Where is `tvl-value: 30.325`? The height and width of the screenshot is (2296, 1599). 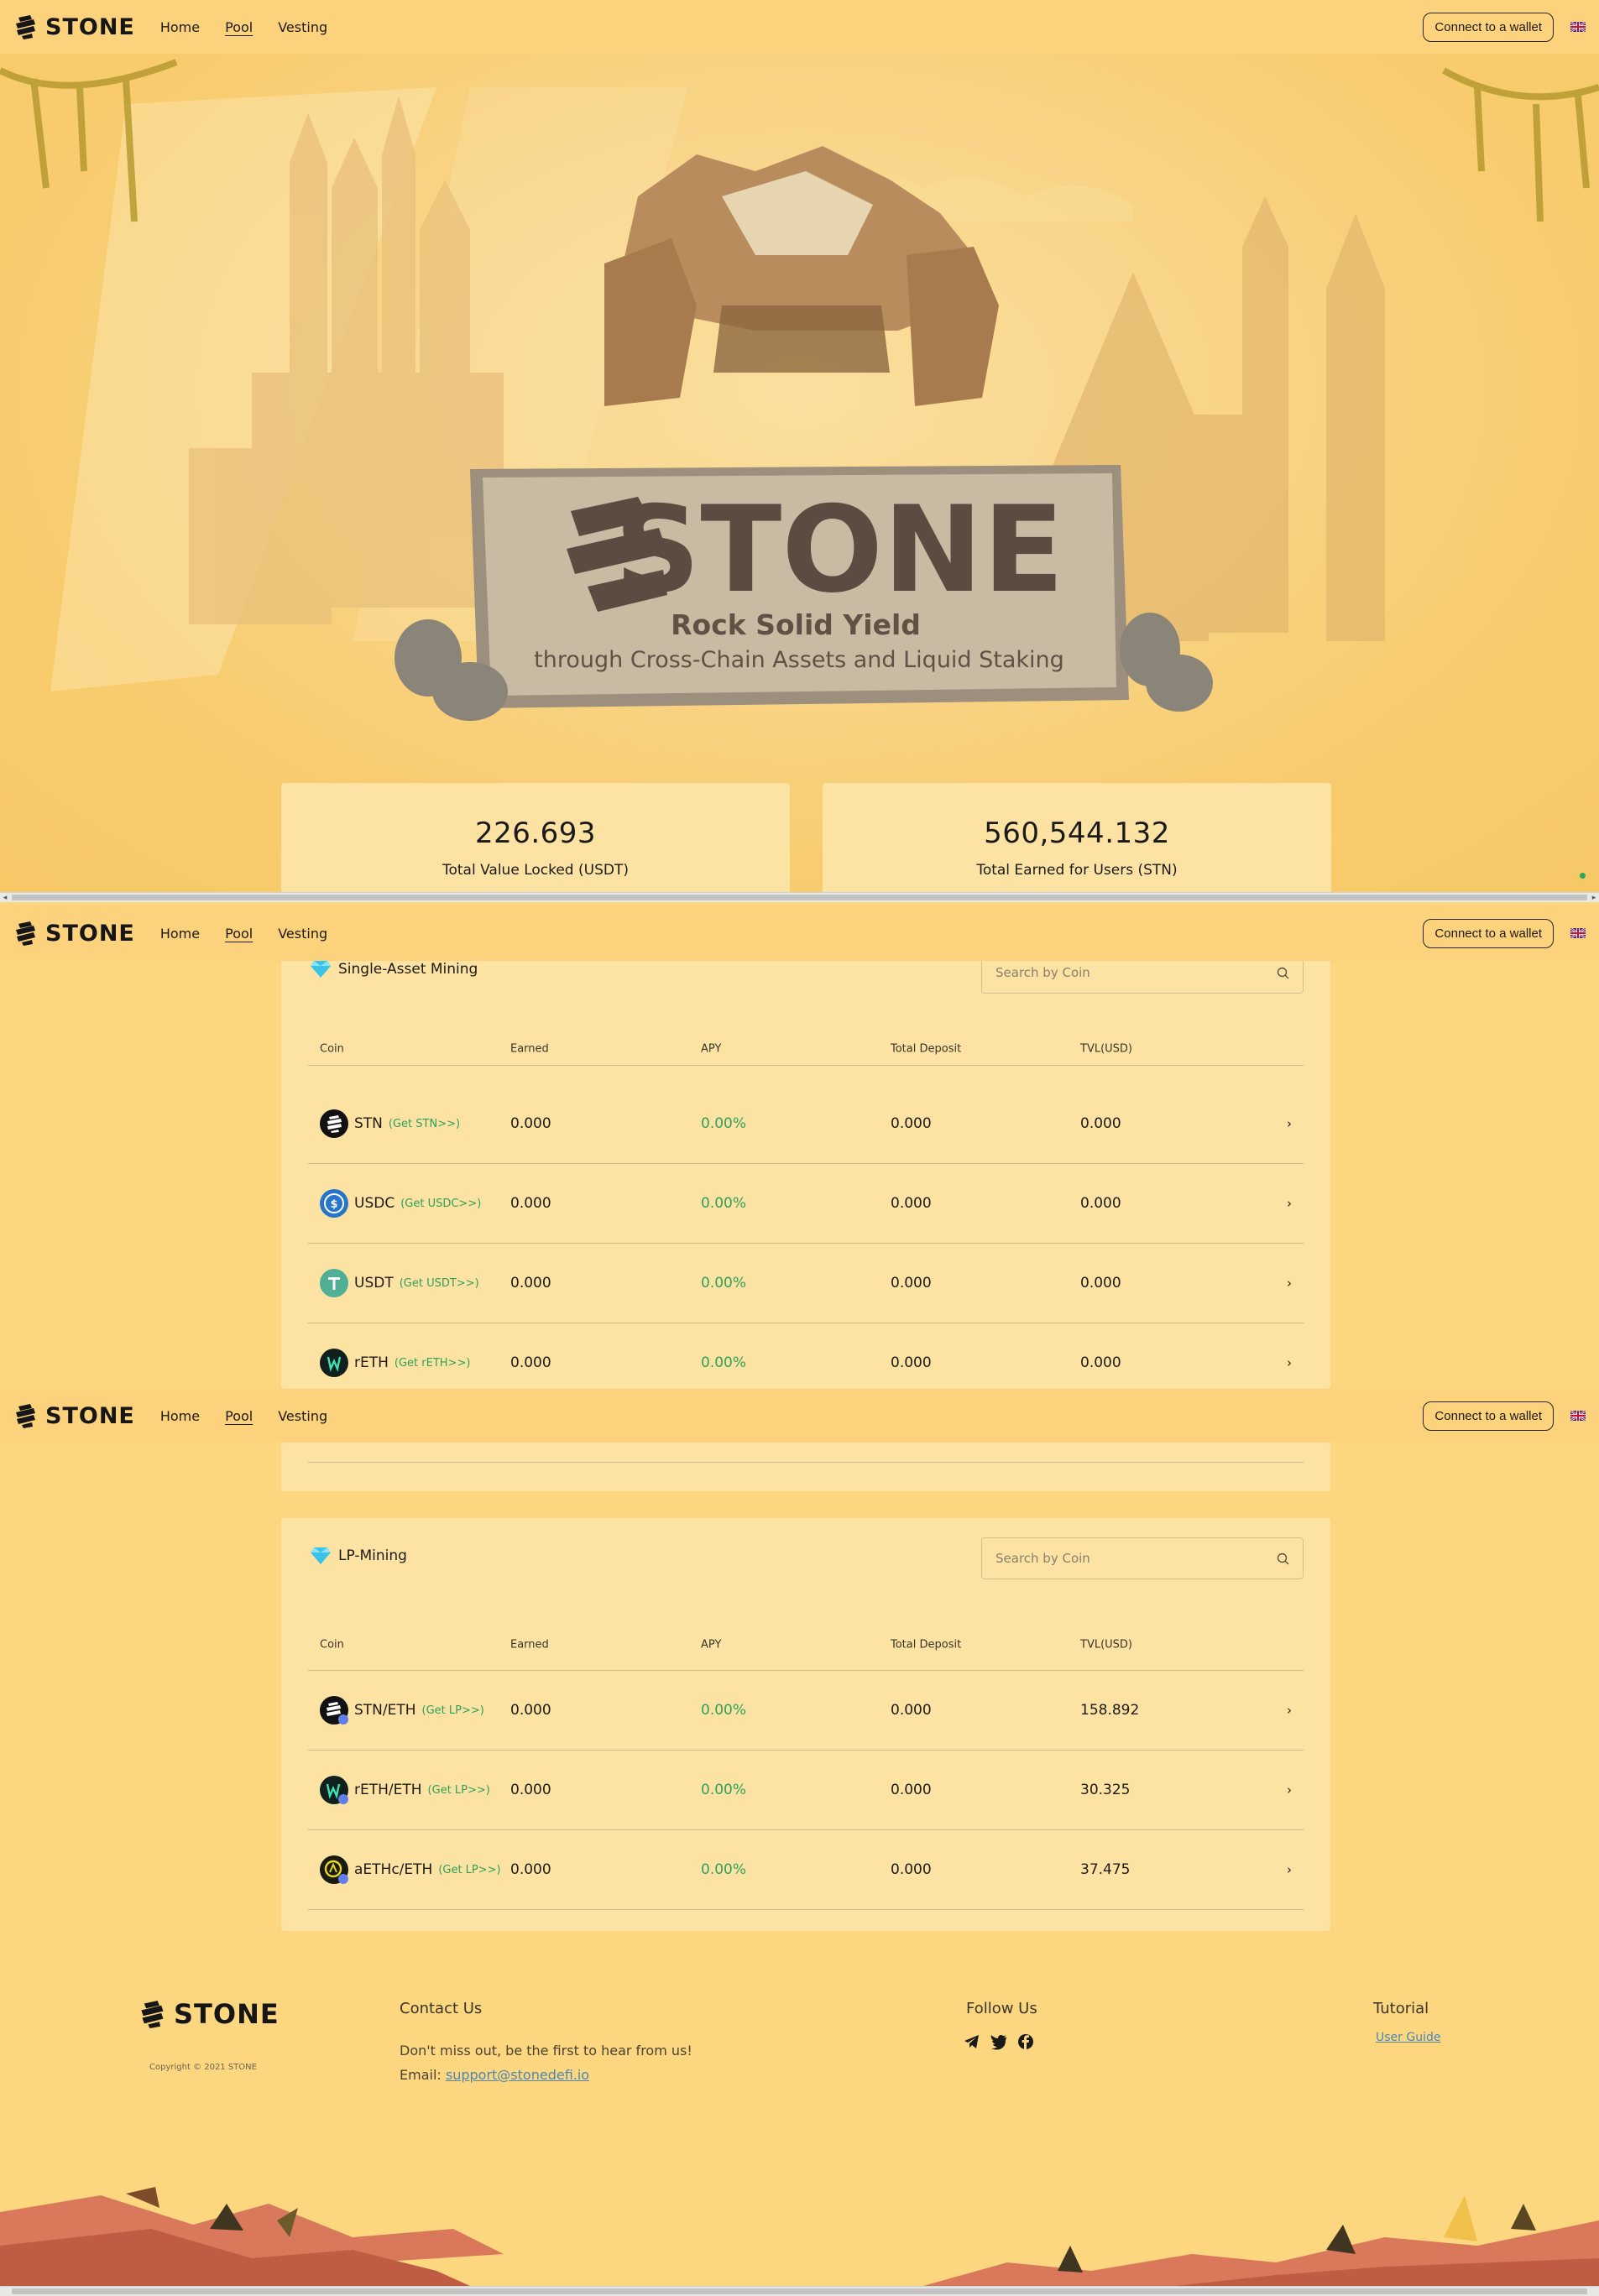 tvl-value: 30.325 is located at coordinates (1105, 1790).